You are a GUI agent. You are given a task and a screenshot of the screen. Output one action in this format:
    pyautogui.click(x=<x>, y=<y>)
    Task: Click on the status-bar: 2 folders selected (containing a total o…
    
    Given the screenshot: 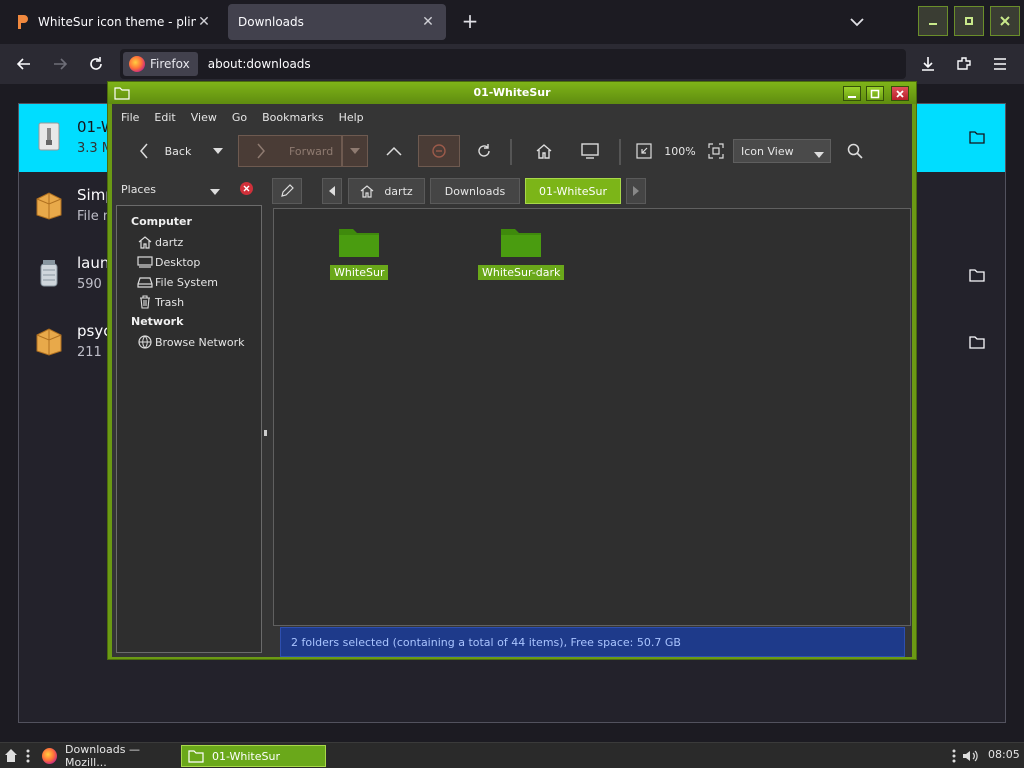 What is the action you would take?
    pyautogui.click(x=592, y=642)
    